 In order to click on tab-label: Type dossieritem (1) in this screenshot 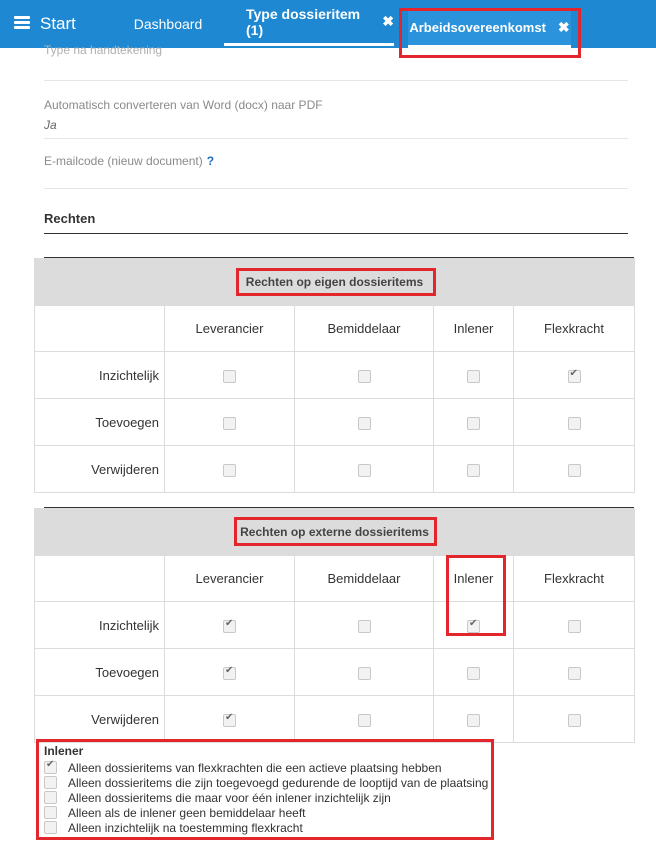, I will do `click(303, 21)`.